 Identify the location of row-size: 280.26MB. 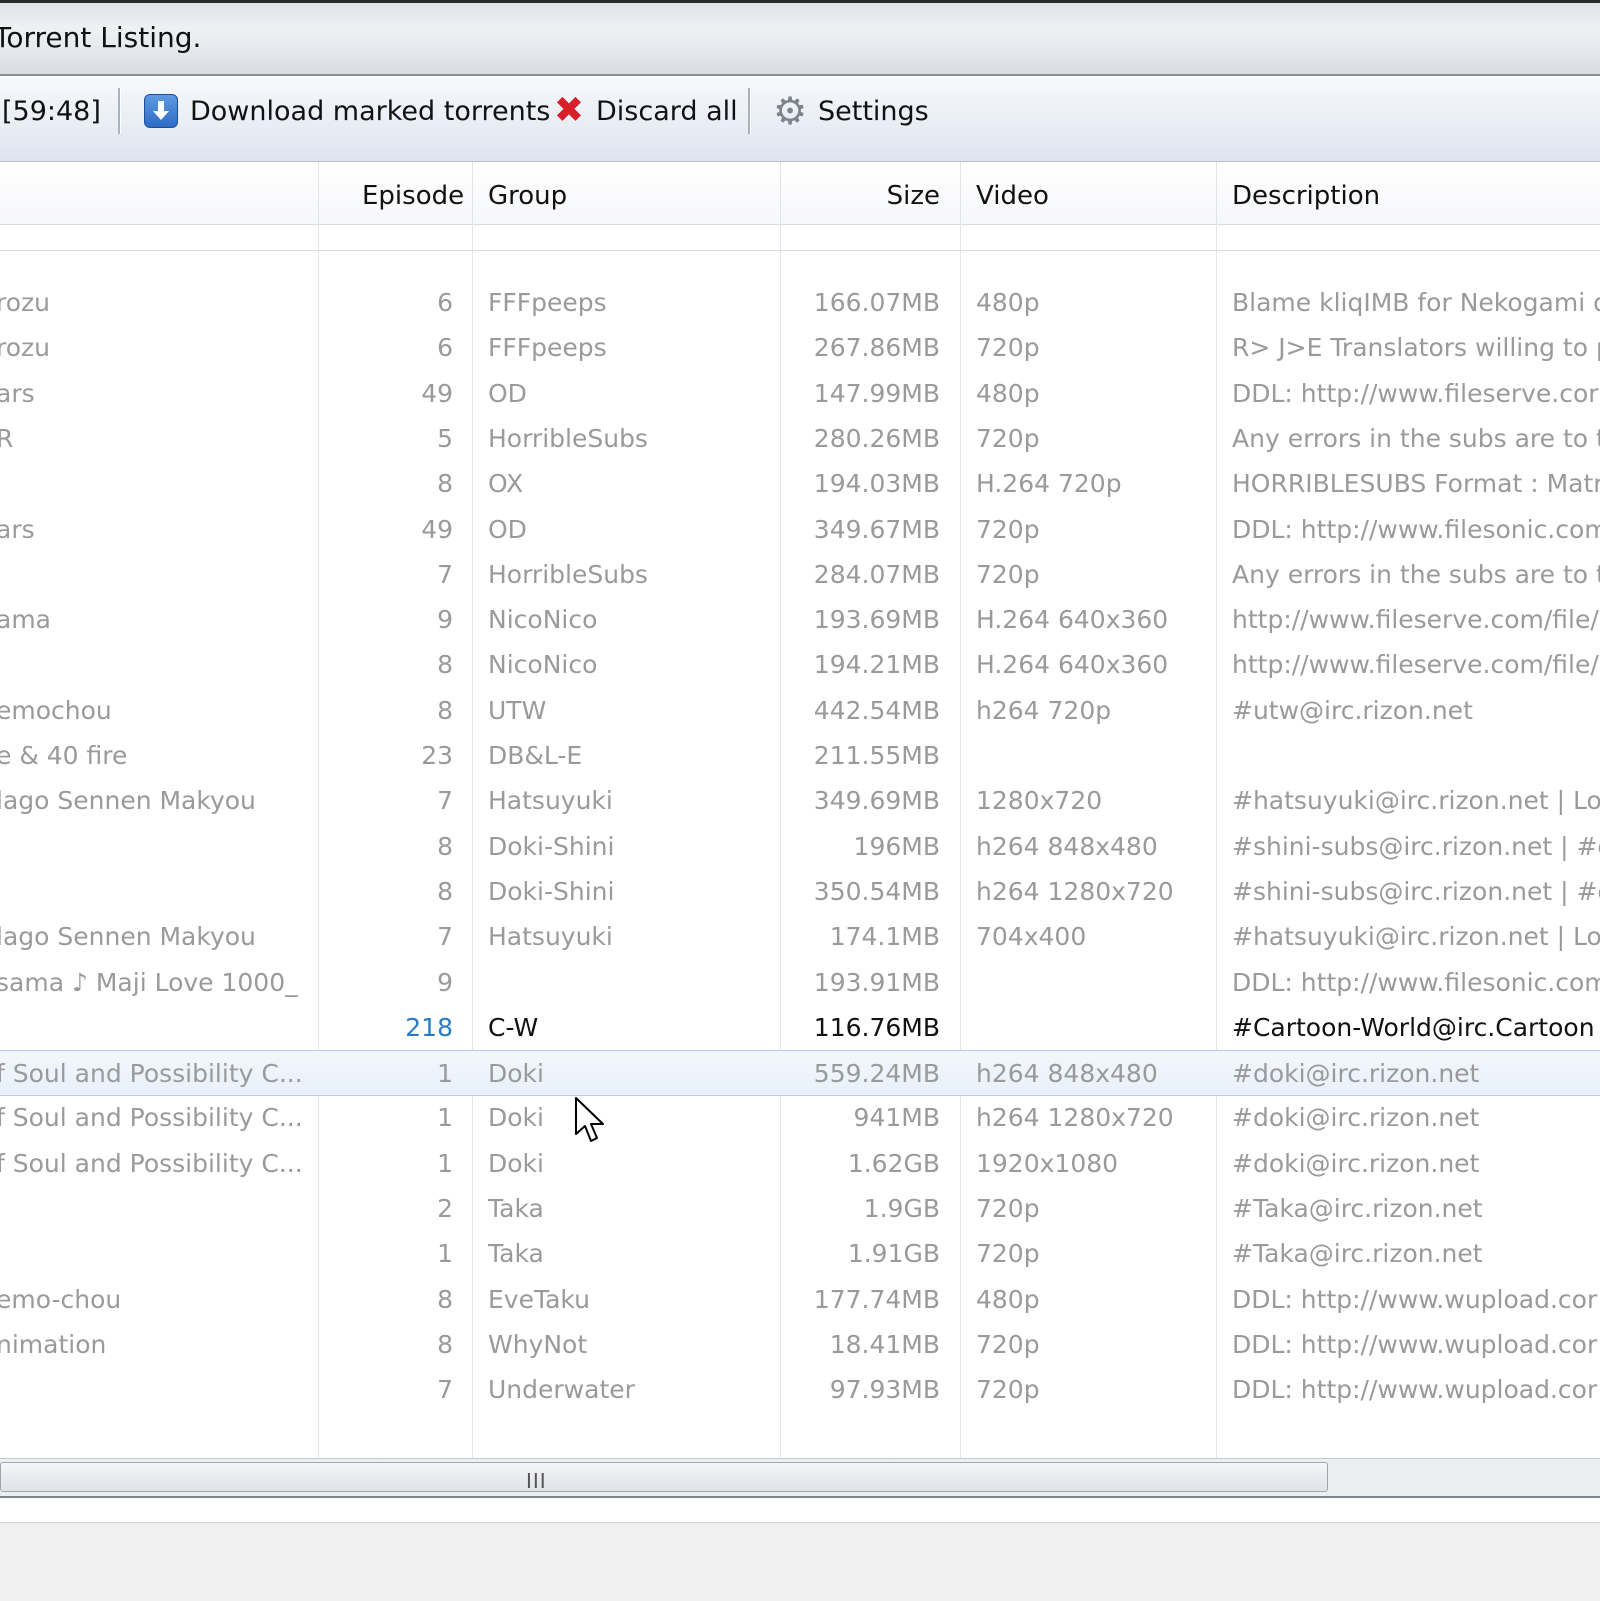
(876, 438).